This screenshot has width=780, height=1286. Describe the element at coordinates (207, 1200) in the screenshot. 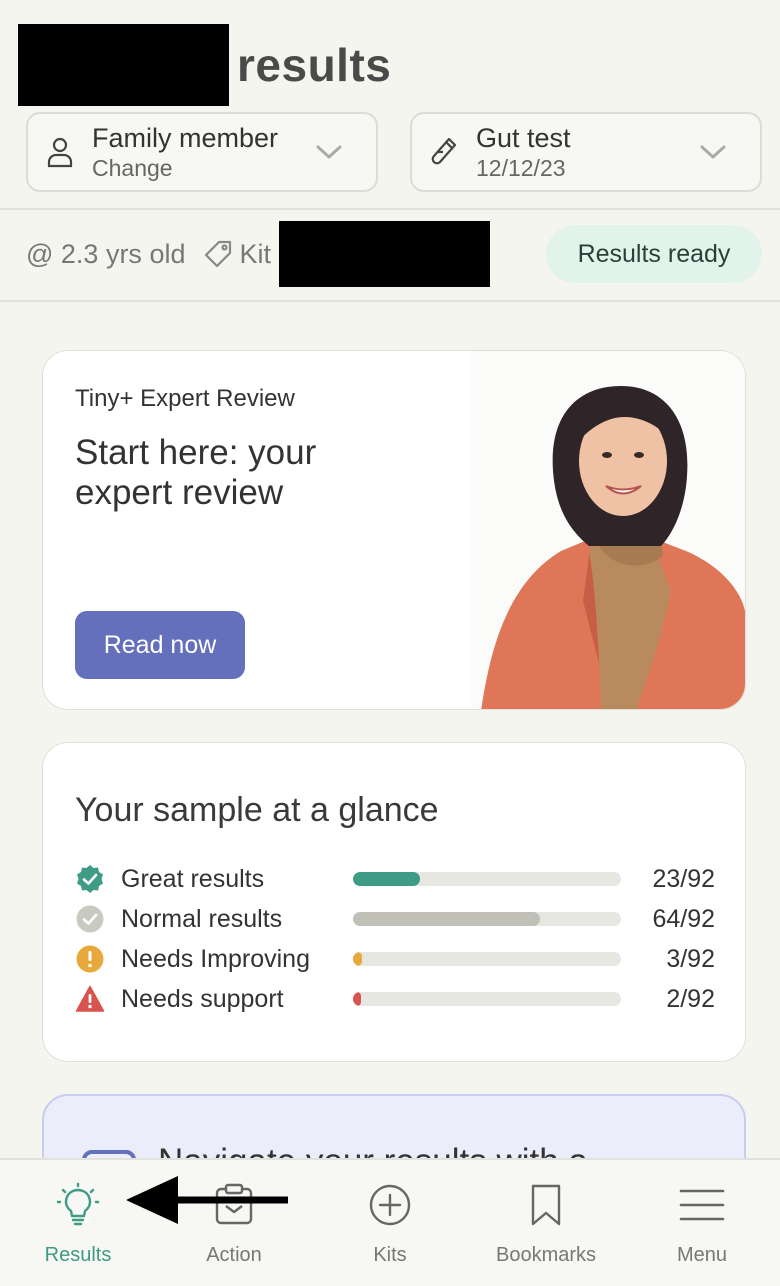

I see `annotation-arrow-icon` at that location.